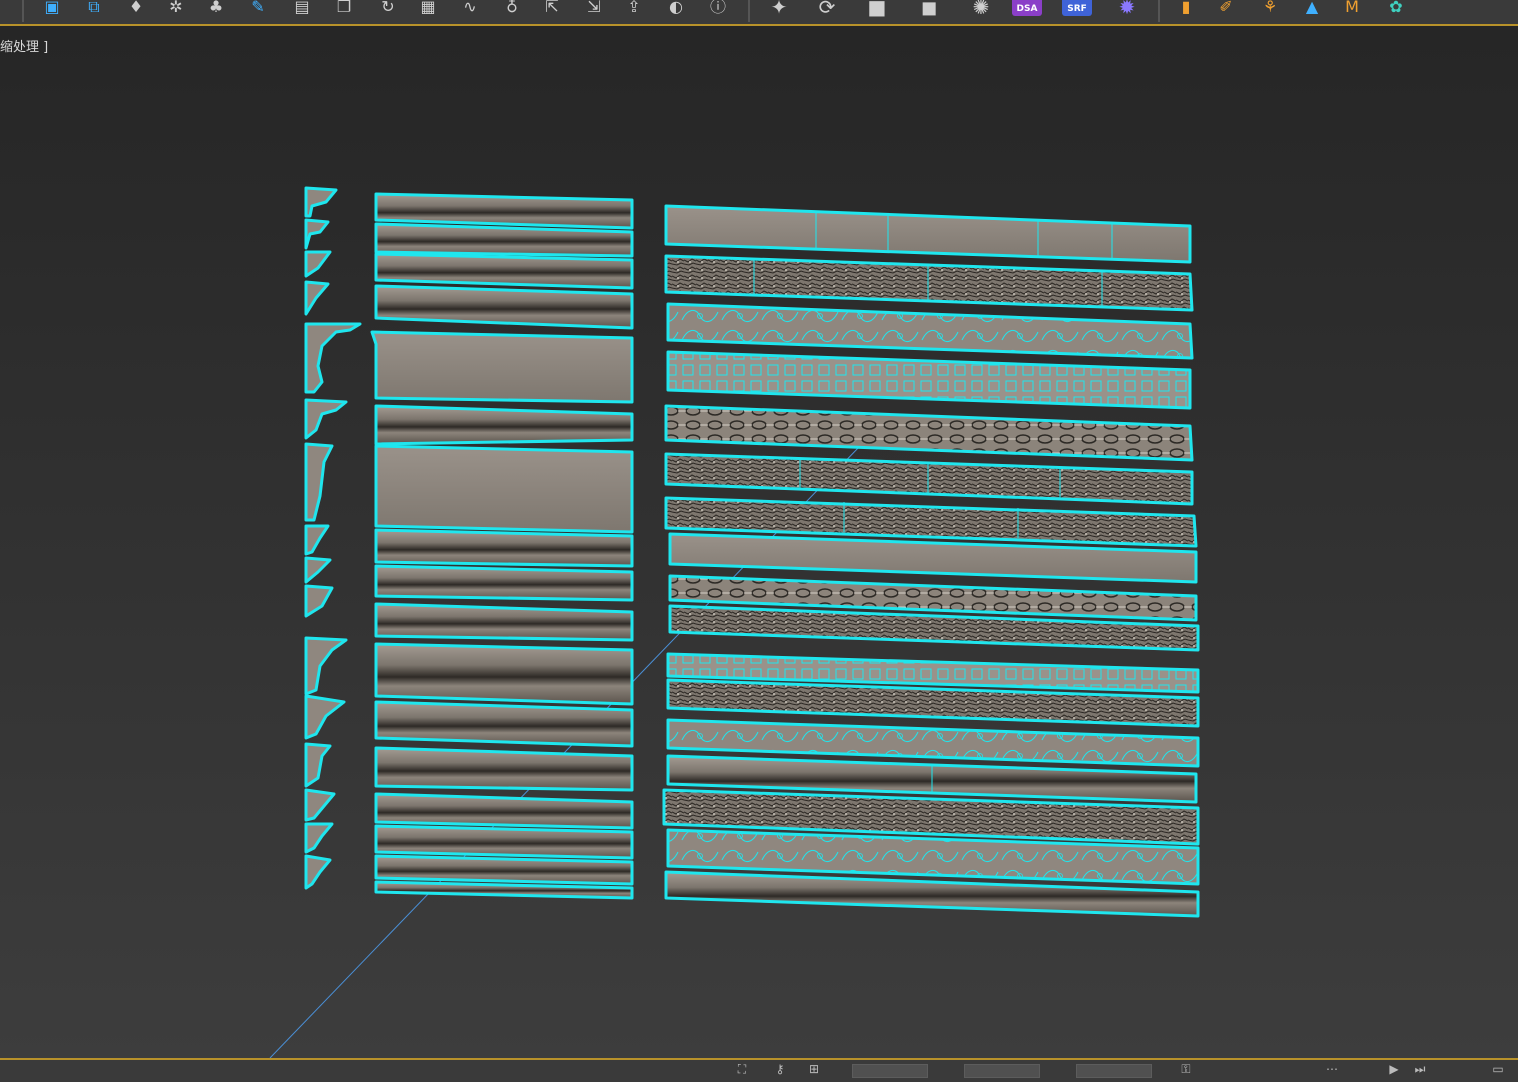  What do you see at coordinates (827, 9) in the screenshot?
I see `refresh-icon: ⟳` at bounding box center [827, 9].